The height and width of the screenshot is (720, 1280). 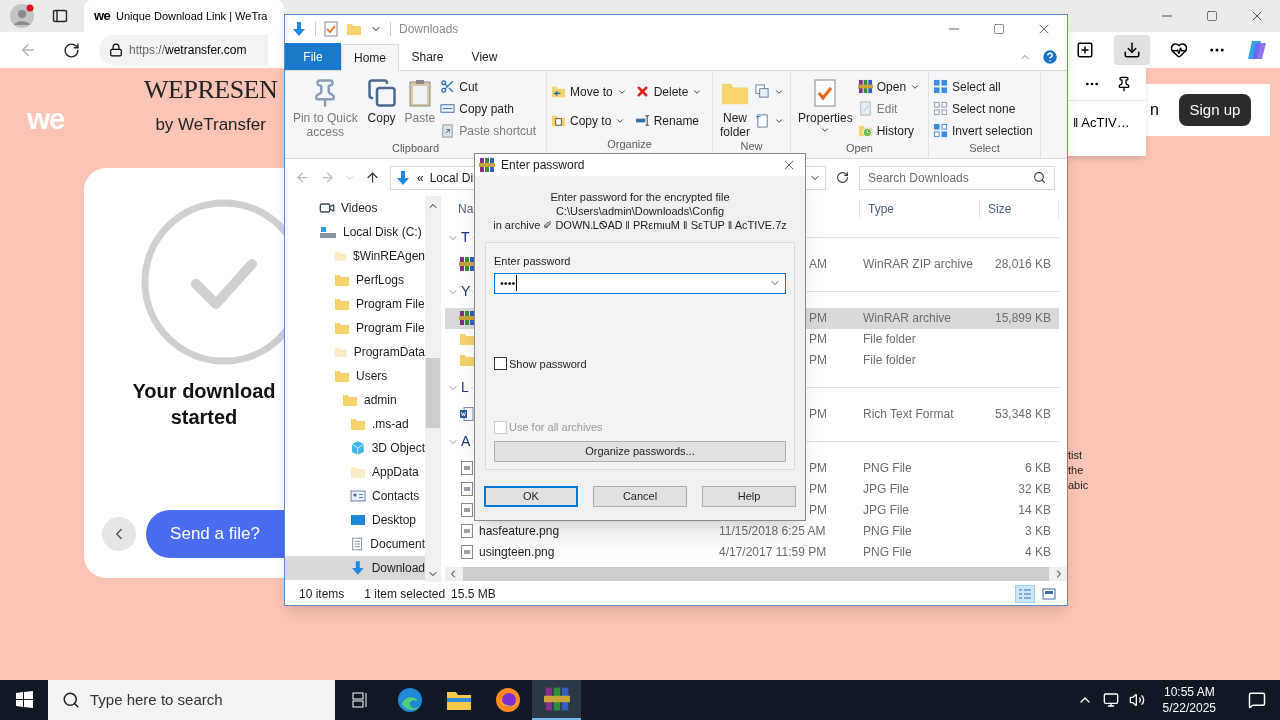 I want to click on nav-label: Users, so click(x=372, y=376).